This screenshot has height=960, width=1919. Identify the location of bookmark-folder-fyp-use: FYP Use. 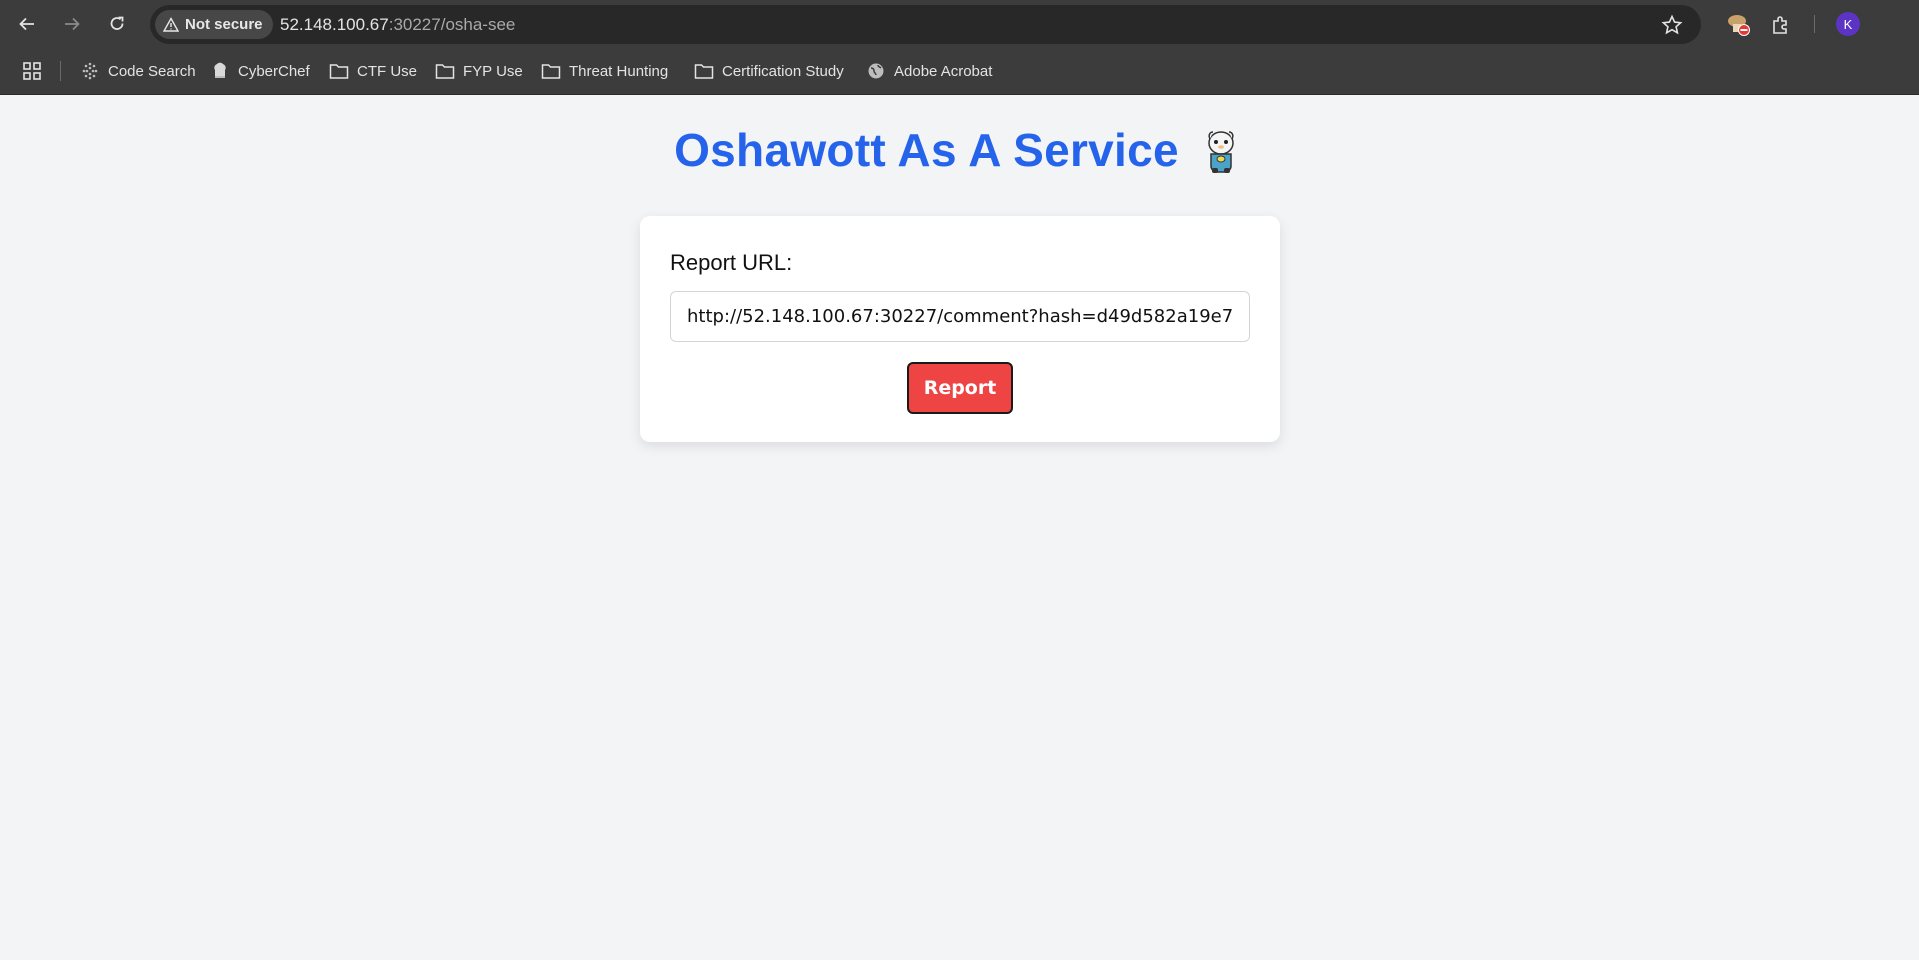
(479, 71).